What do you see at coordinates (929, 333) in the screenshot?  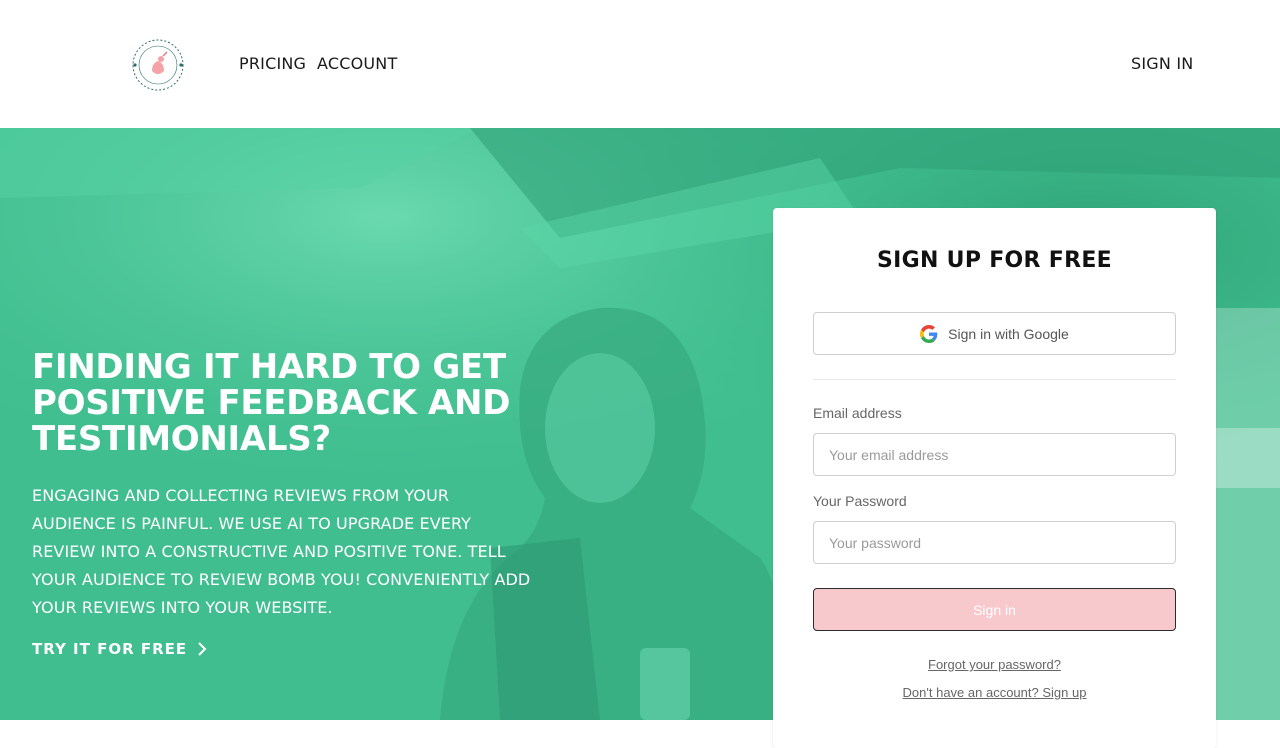 I see `google-icon` at bounding box center [929, 333].